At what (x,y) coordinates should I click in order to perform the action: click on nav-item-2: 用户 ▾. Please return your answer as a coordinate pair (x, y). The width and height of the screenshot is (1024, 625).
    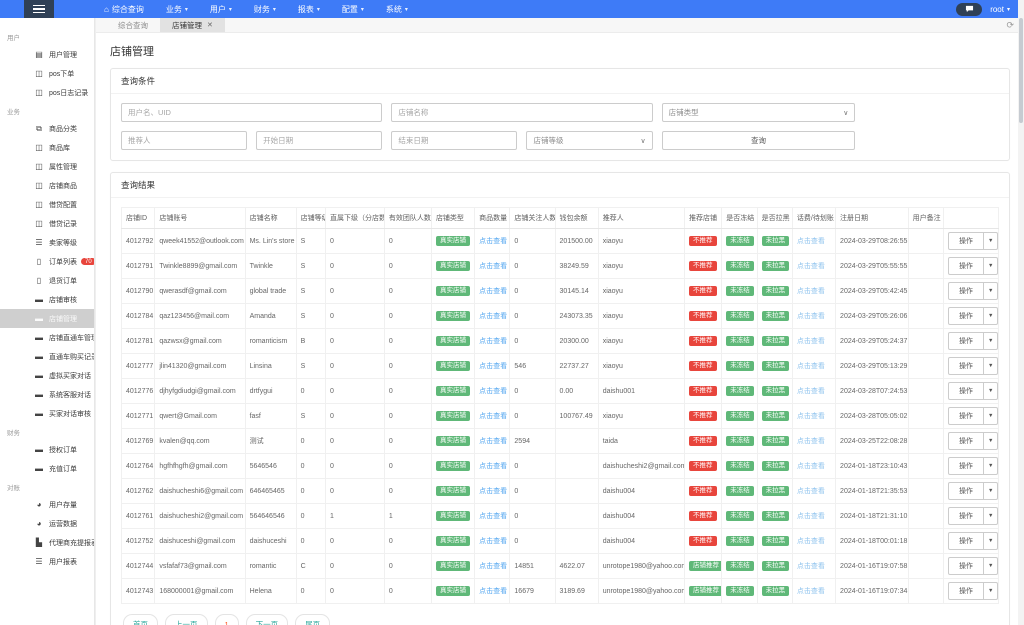
    Looking at the image, I should click on (221, 9).